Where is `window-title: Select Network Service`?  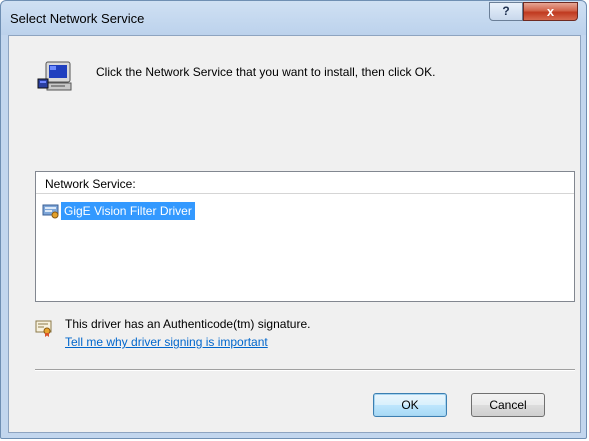
window-title: Select Network Service is located at coordinates (77, 18).